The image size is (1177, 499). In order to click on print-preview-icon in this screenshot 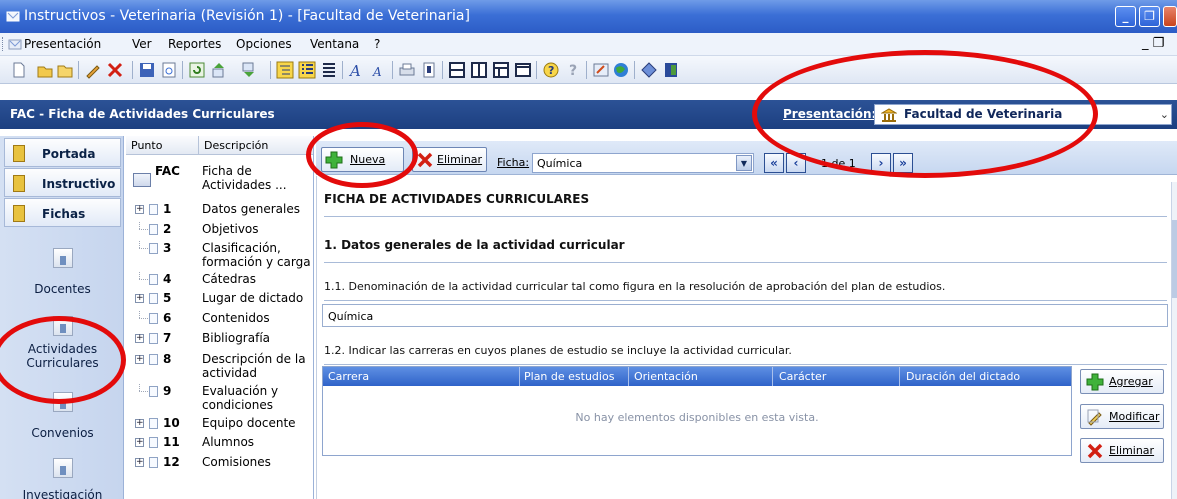, I will do `click(169, 70)`.